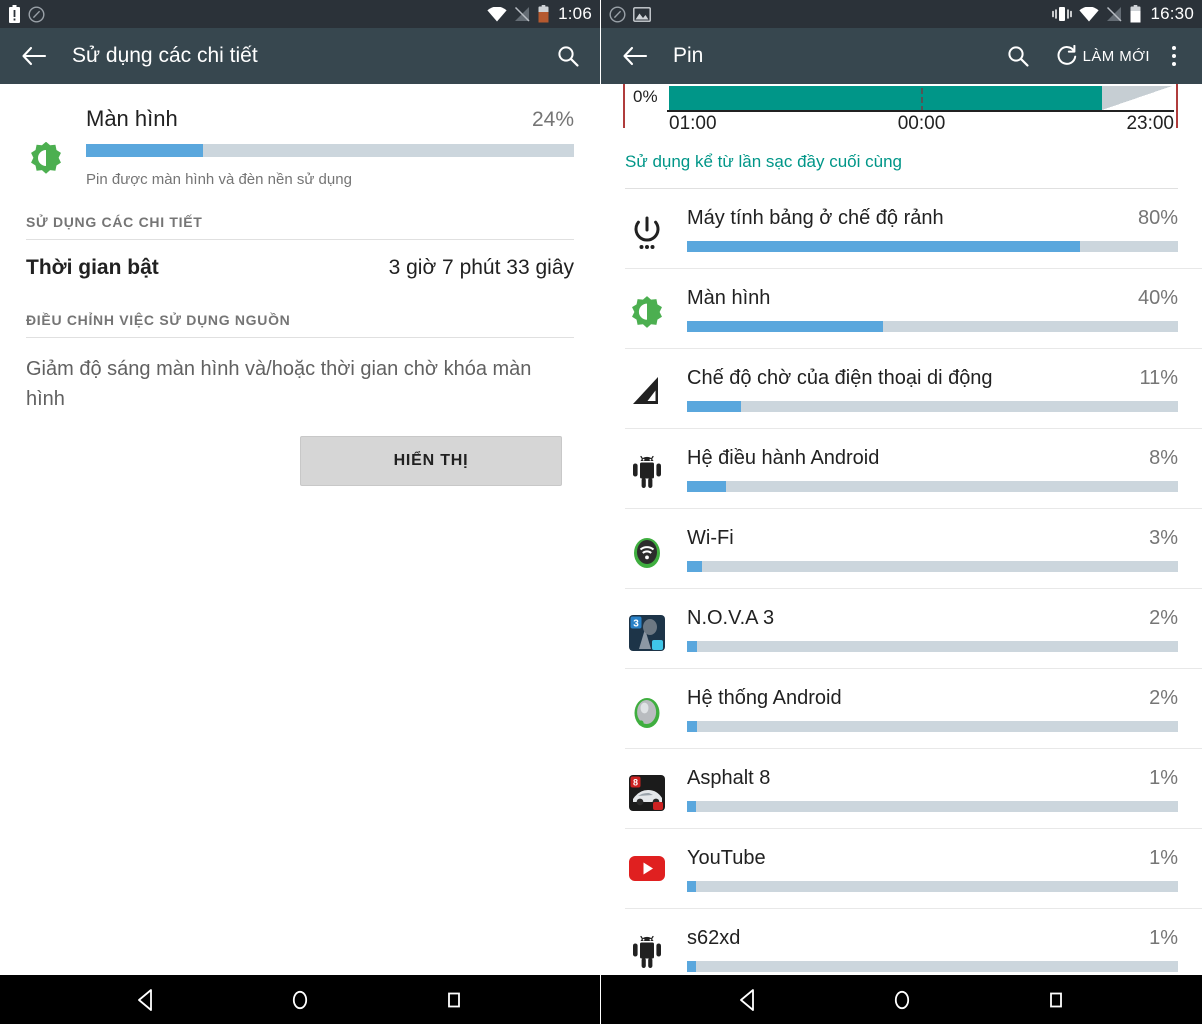 The height and width of the screenshot is (1024, 1202). Describe the element at coordinates (932, 229) in the screenshot. I see `battery-usage-row-body: Máy tính bảng ở chế độ rảnh 80%` at that location.